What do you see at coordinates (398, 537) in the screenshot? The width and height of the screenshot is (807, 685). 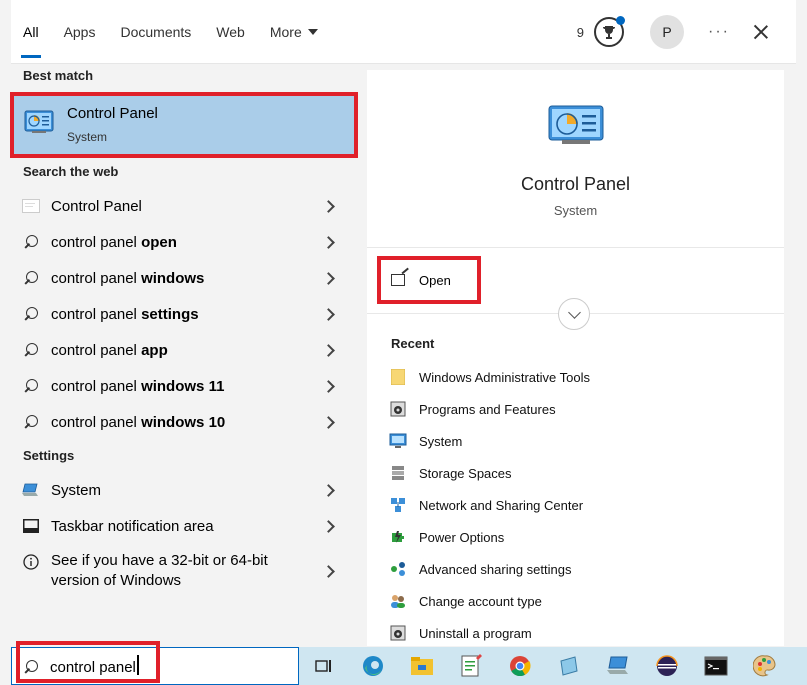 I see `power-icon` at bounding box center [398, 537].